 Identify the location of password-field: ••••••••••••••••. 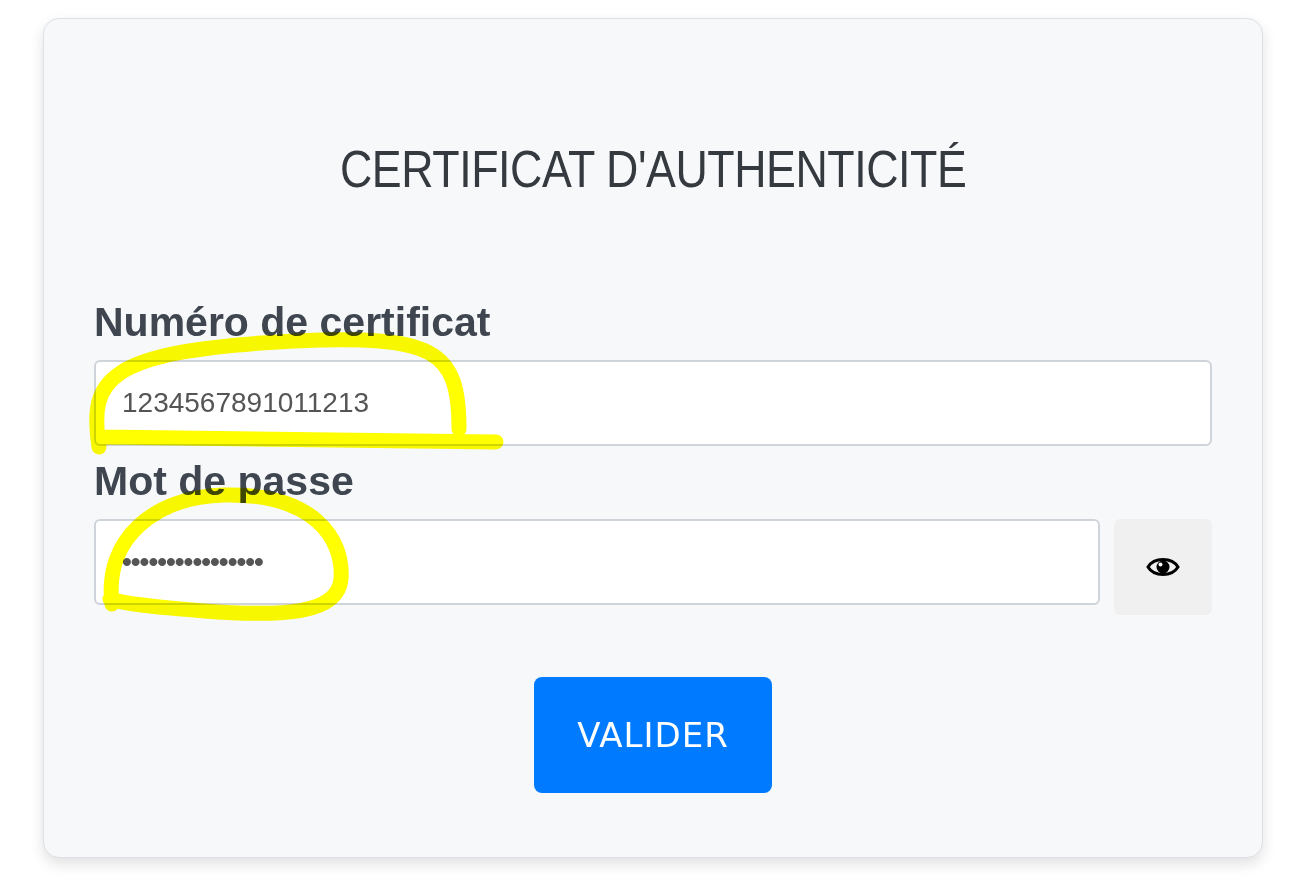
(597, 562).